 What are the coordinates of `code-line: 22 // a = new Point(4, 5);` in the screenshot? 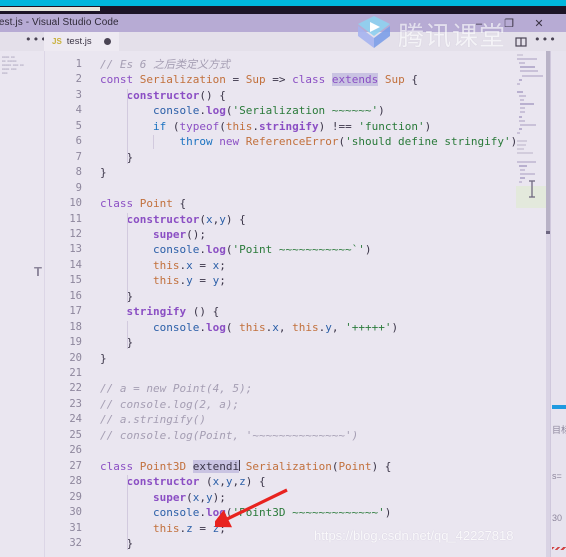 It's located at (283, 388).